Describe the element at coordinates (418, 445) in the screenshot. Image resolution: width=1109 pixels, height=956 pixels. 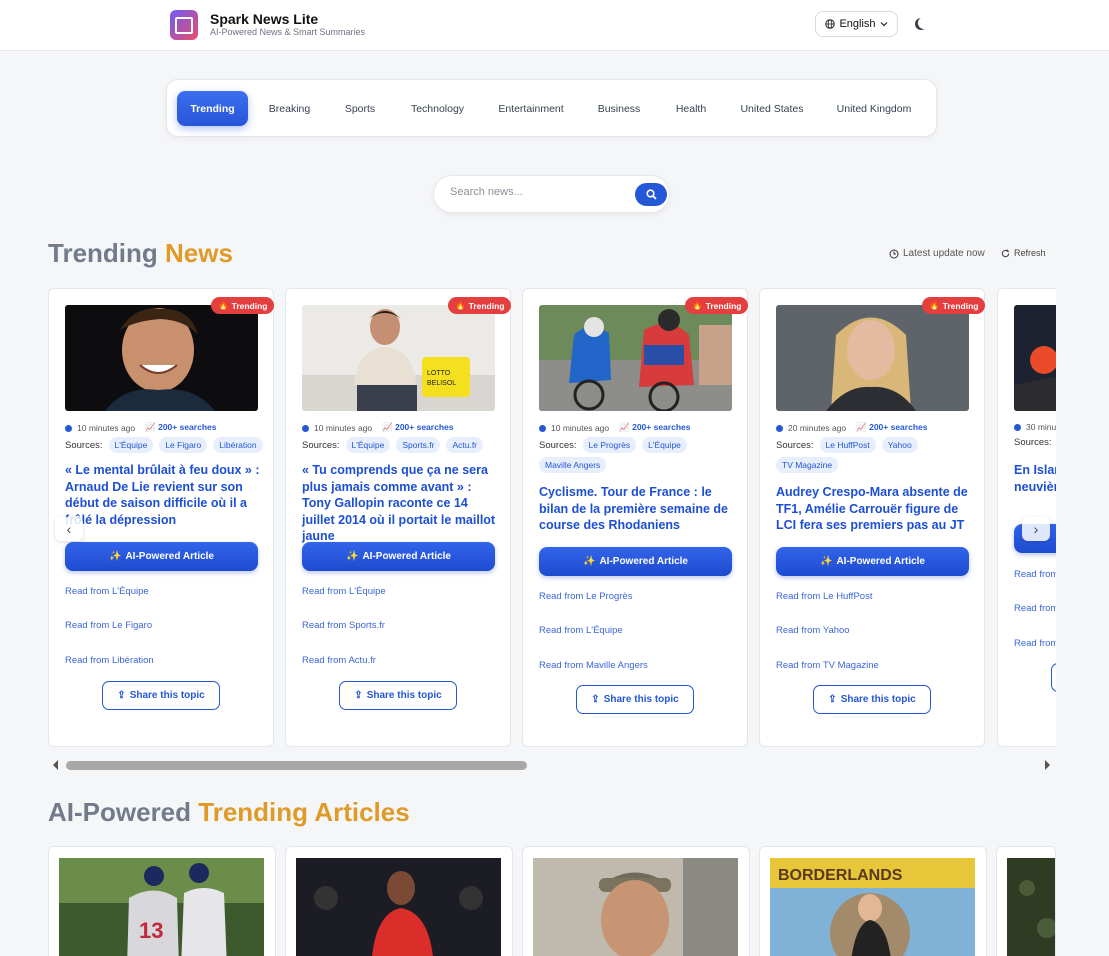
I see `source-pill: Sports.fr` at that location.